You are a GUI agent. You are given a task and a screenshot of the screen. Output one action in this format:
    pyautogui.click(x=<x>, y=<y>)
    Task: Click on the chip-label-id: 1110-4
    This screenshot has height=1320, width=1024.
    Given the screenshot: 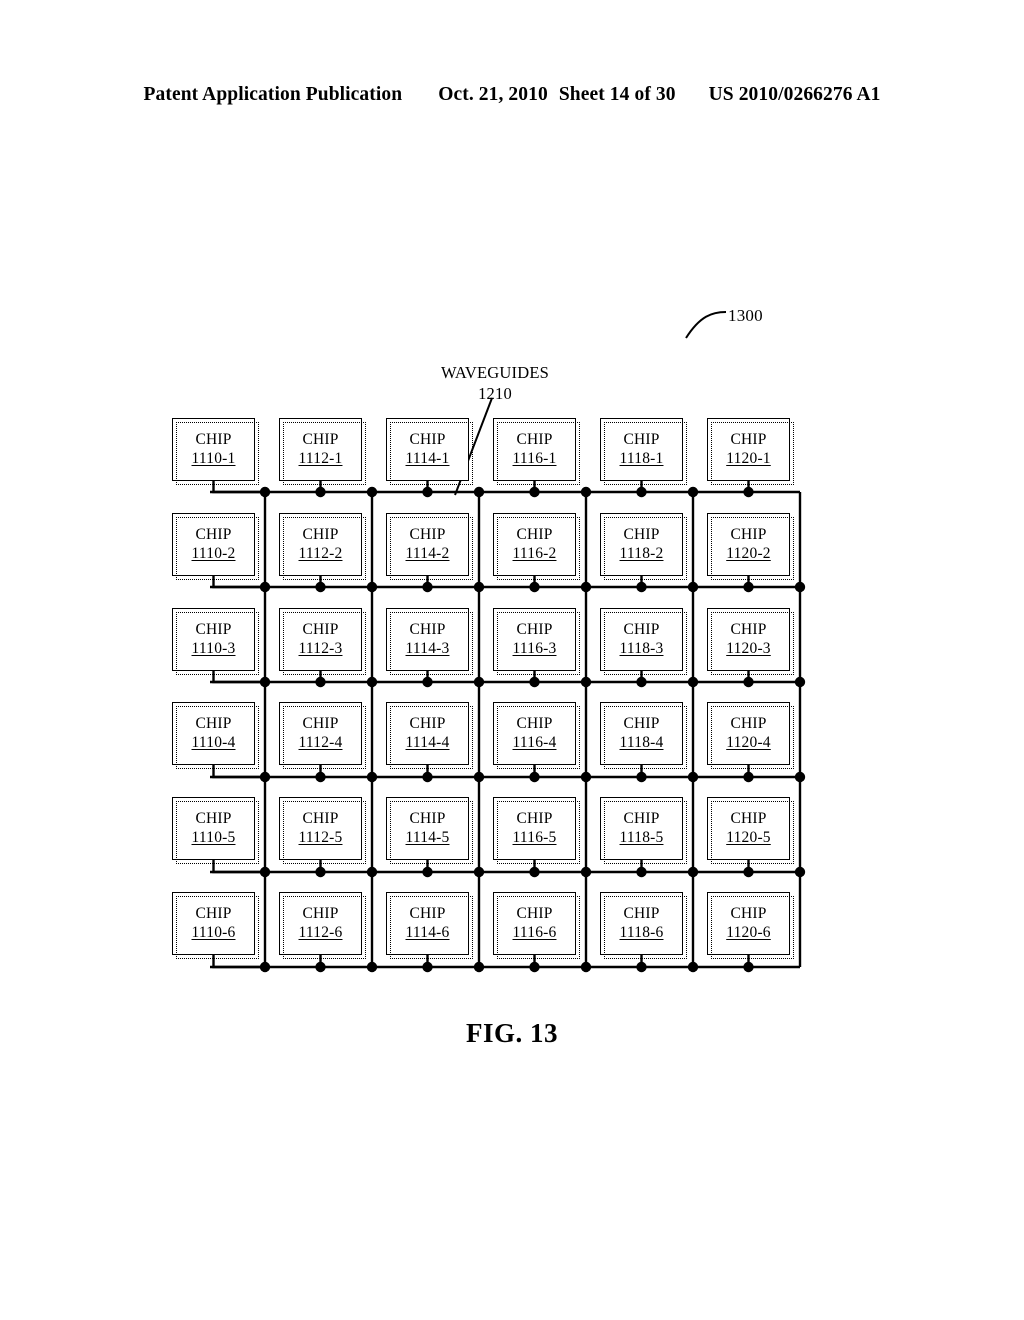 What is the action you would take?
    pyautogui.click(x=213, y=742)
    